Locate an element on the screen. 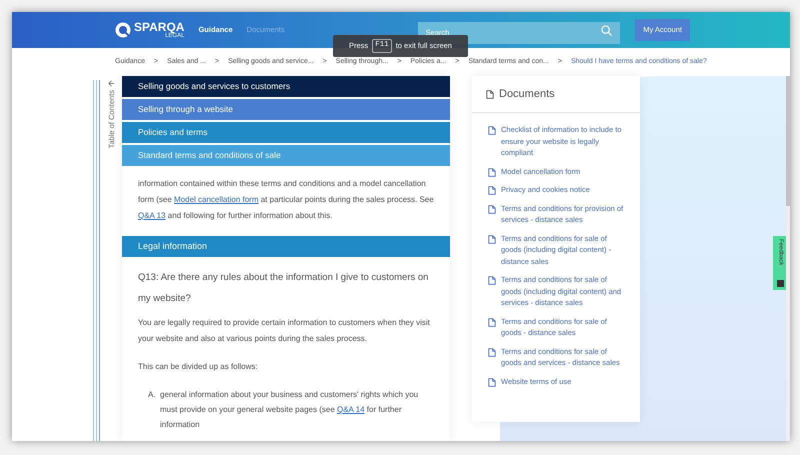 This screenshot has height=455, width=800. body-paragraph: information contained within these terms and conditions and a model cancellation form (see Model cancellation form at particular points during the sales process. See Q&A 13 and following for further information about this. is located at coordinates (286, 200).